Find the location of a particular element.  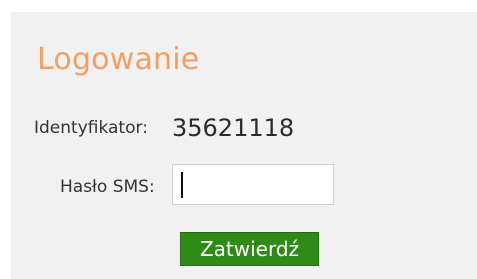

text-cursor is located at coordinates (182, 185).